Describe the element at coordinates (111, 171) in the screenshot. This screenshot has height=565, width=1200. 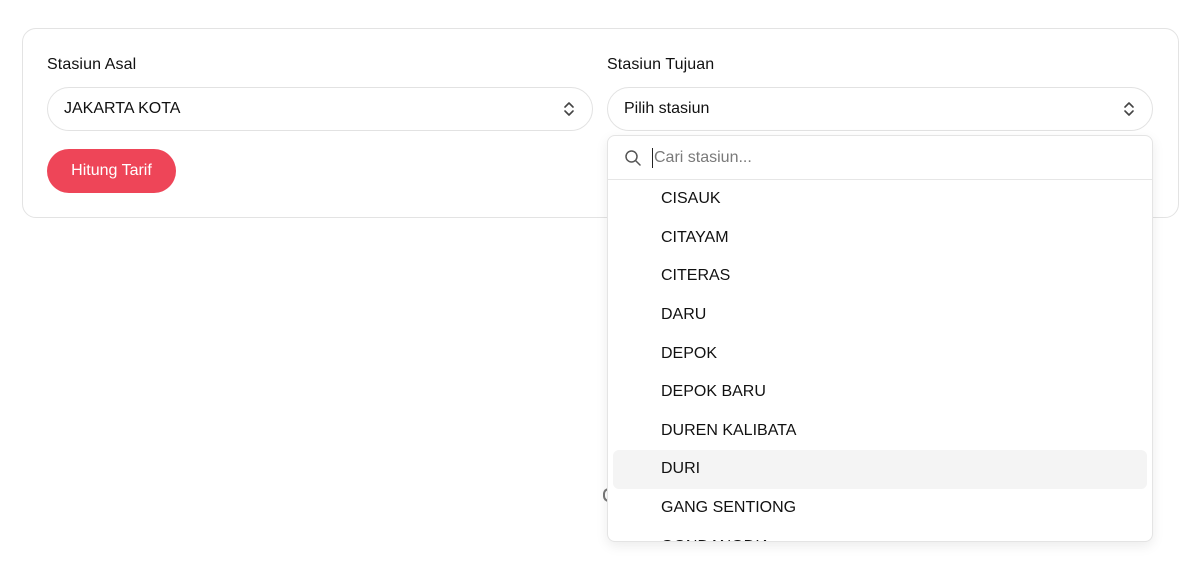
I see `calculate-fare-button: Hitung Tarif` at that location.